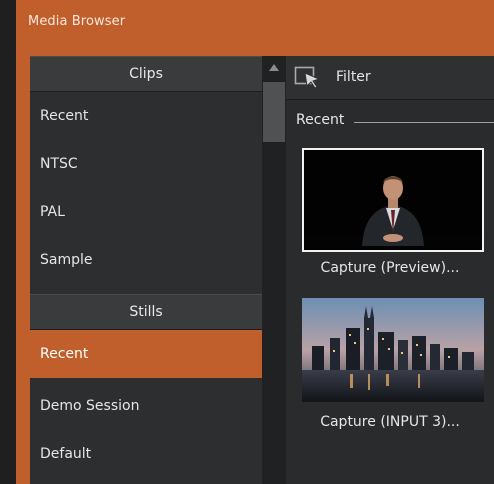  Describe the element at coordinates (146, 454) in the screenshot. I see `list-item-stills-default: Default` at that location.